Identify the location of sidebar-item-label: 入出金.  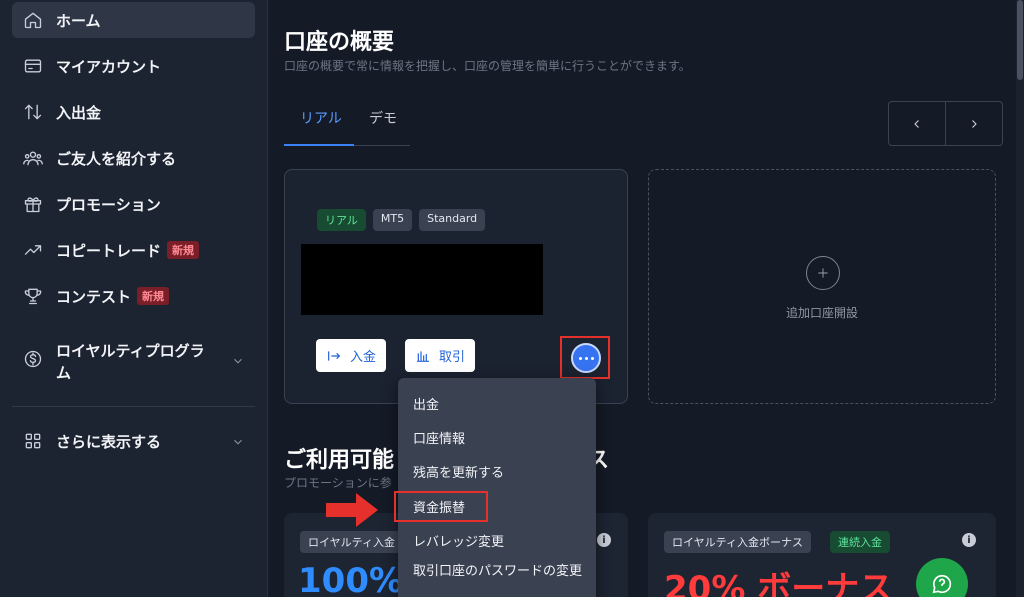
(79, 112).